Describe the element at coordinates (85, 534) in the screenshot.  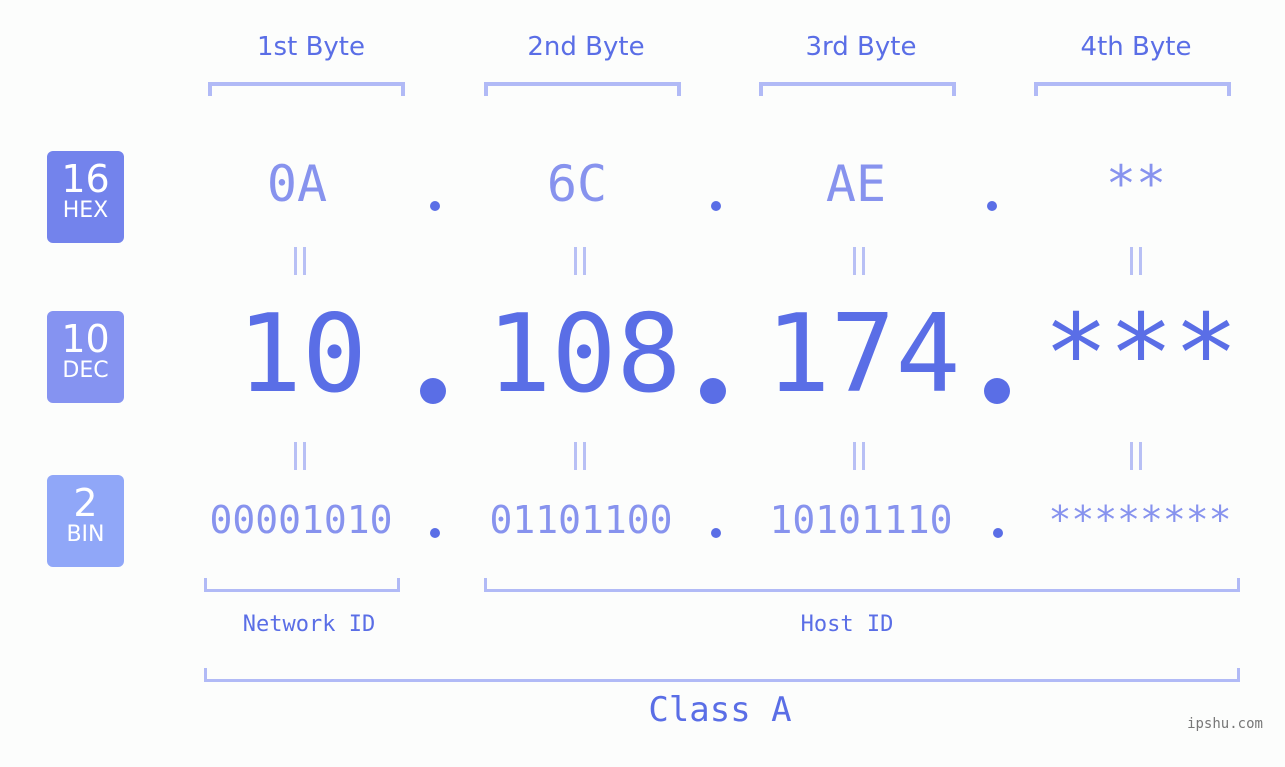
I see `bin-badge-label: BIN` at that location.